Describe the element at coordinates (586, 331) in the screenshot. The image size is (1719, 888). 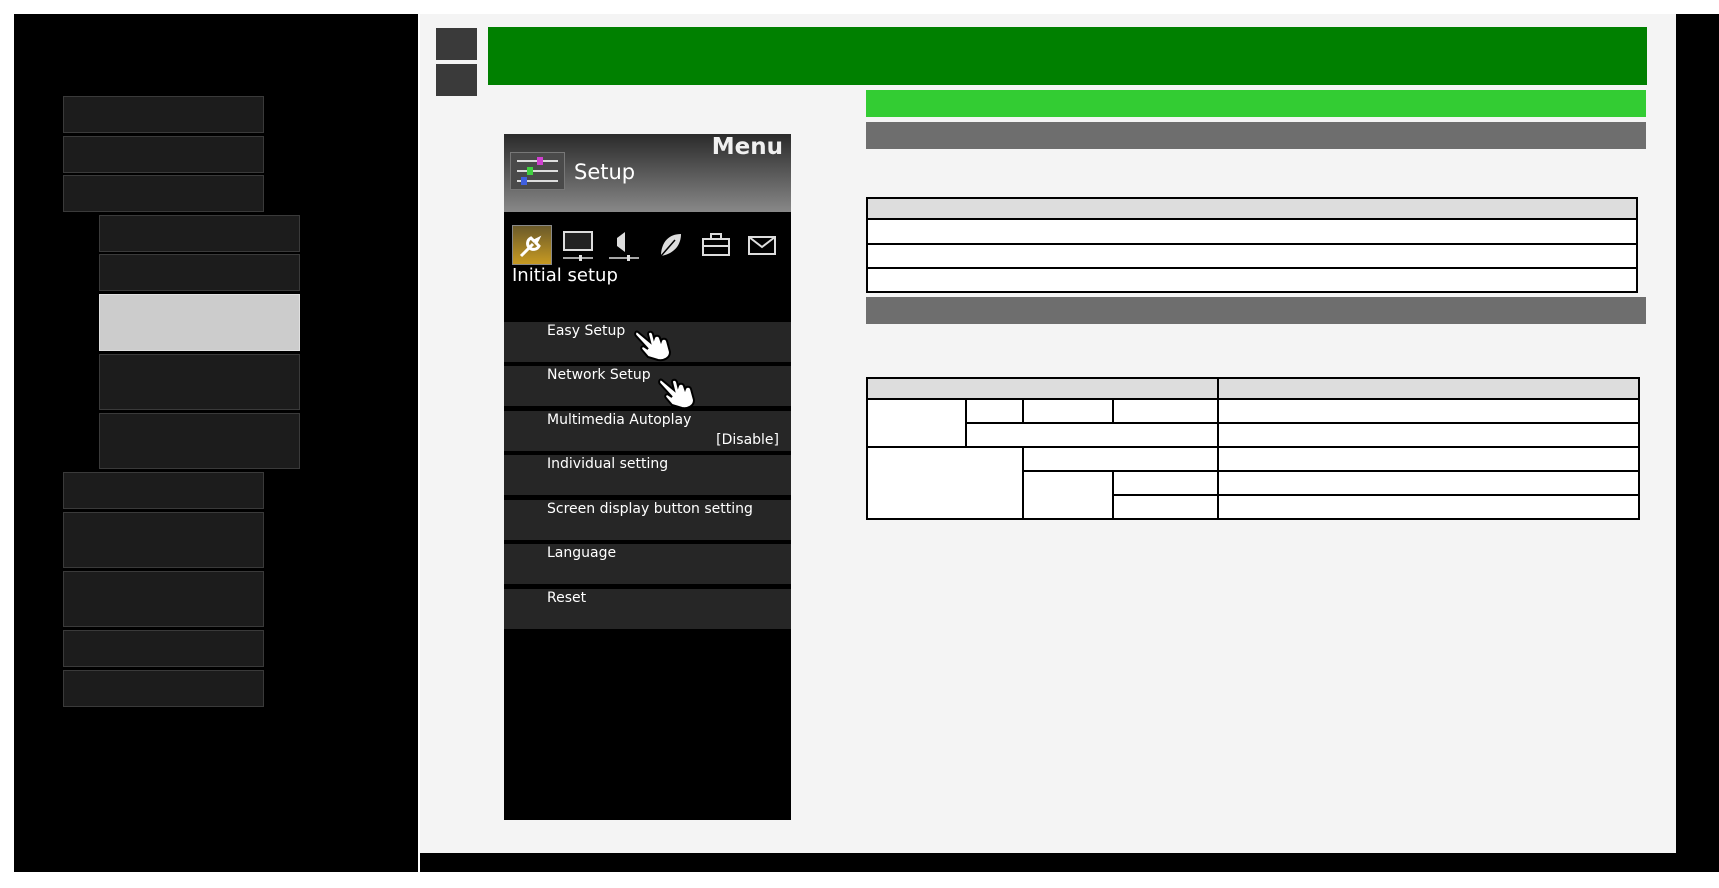
I see `menu-item-label: Easy Setup` at that location.